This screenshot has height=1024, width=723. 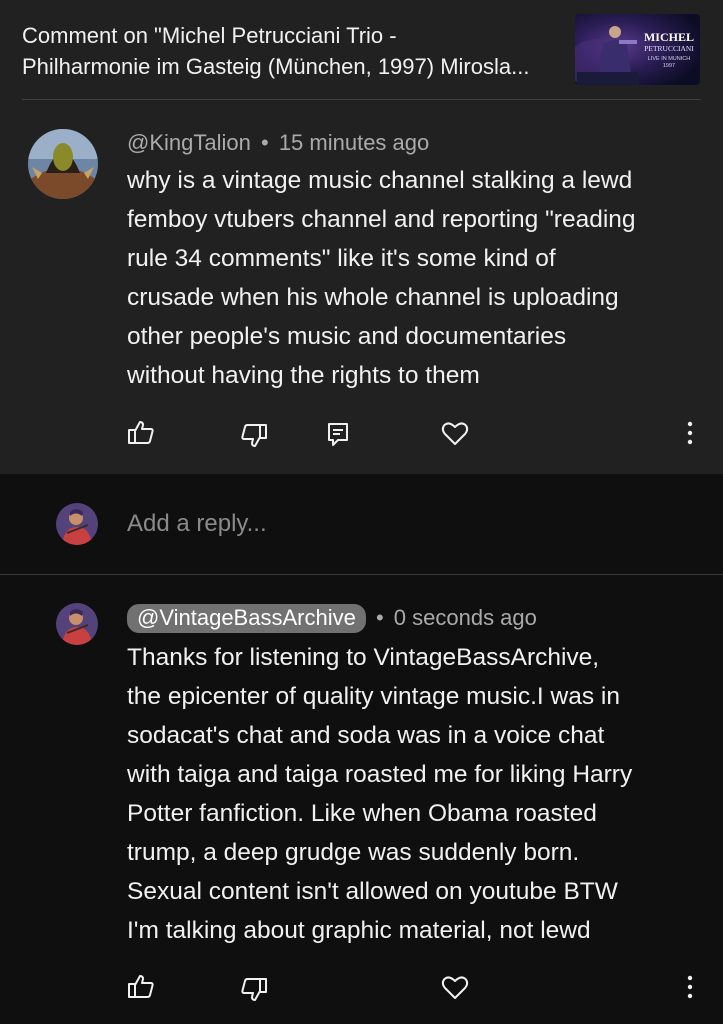 I want to click on avatar-kingtalion, so click(x=63, y=164).